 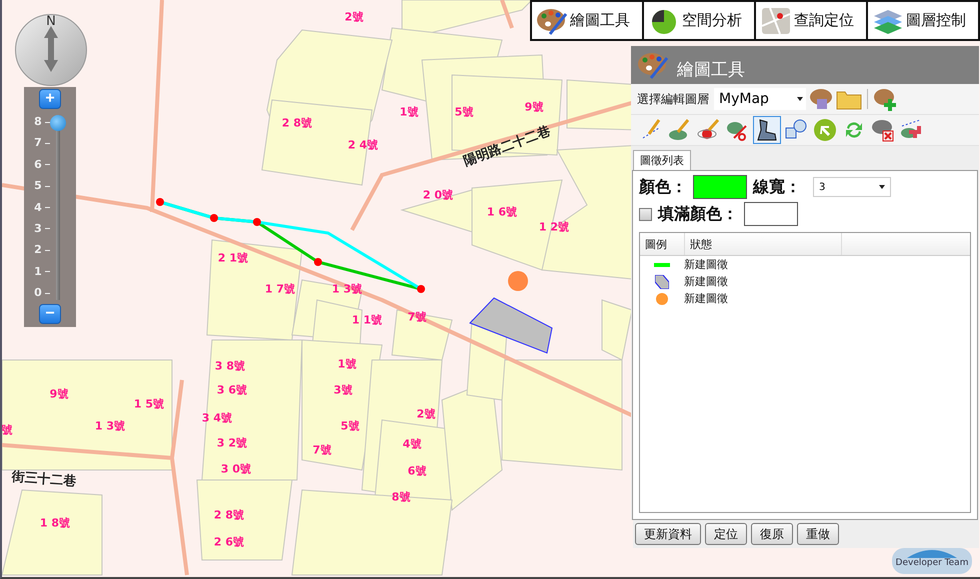 What do you see at coordinates (38, 186) in the screenshot?
I see `zoom-level-label: 5` at bounding box center [38, 186].